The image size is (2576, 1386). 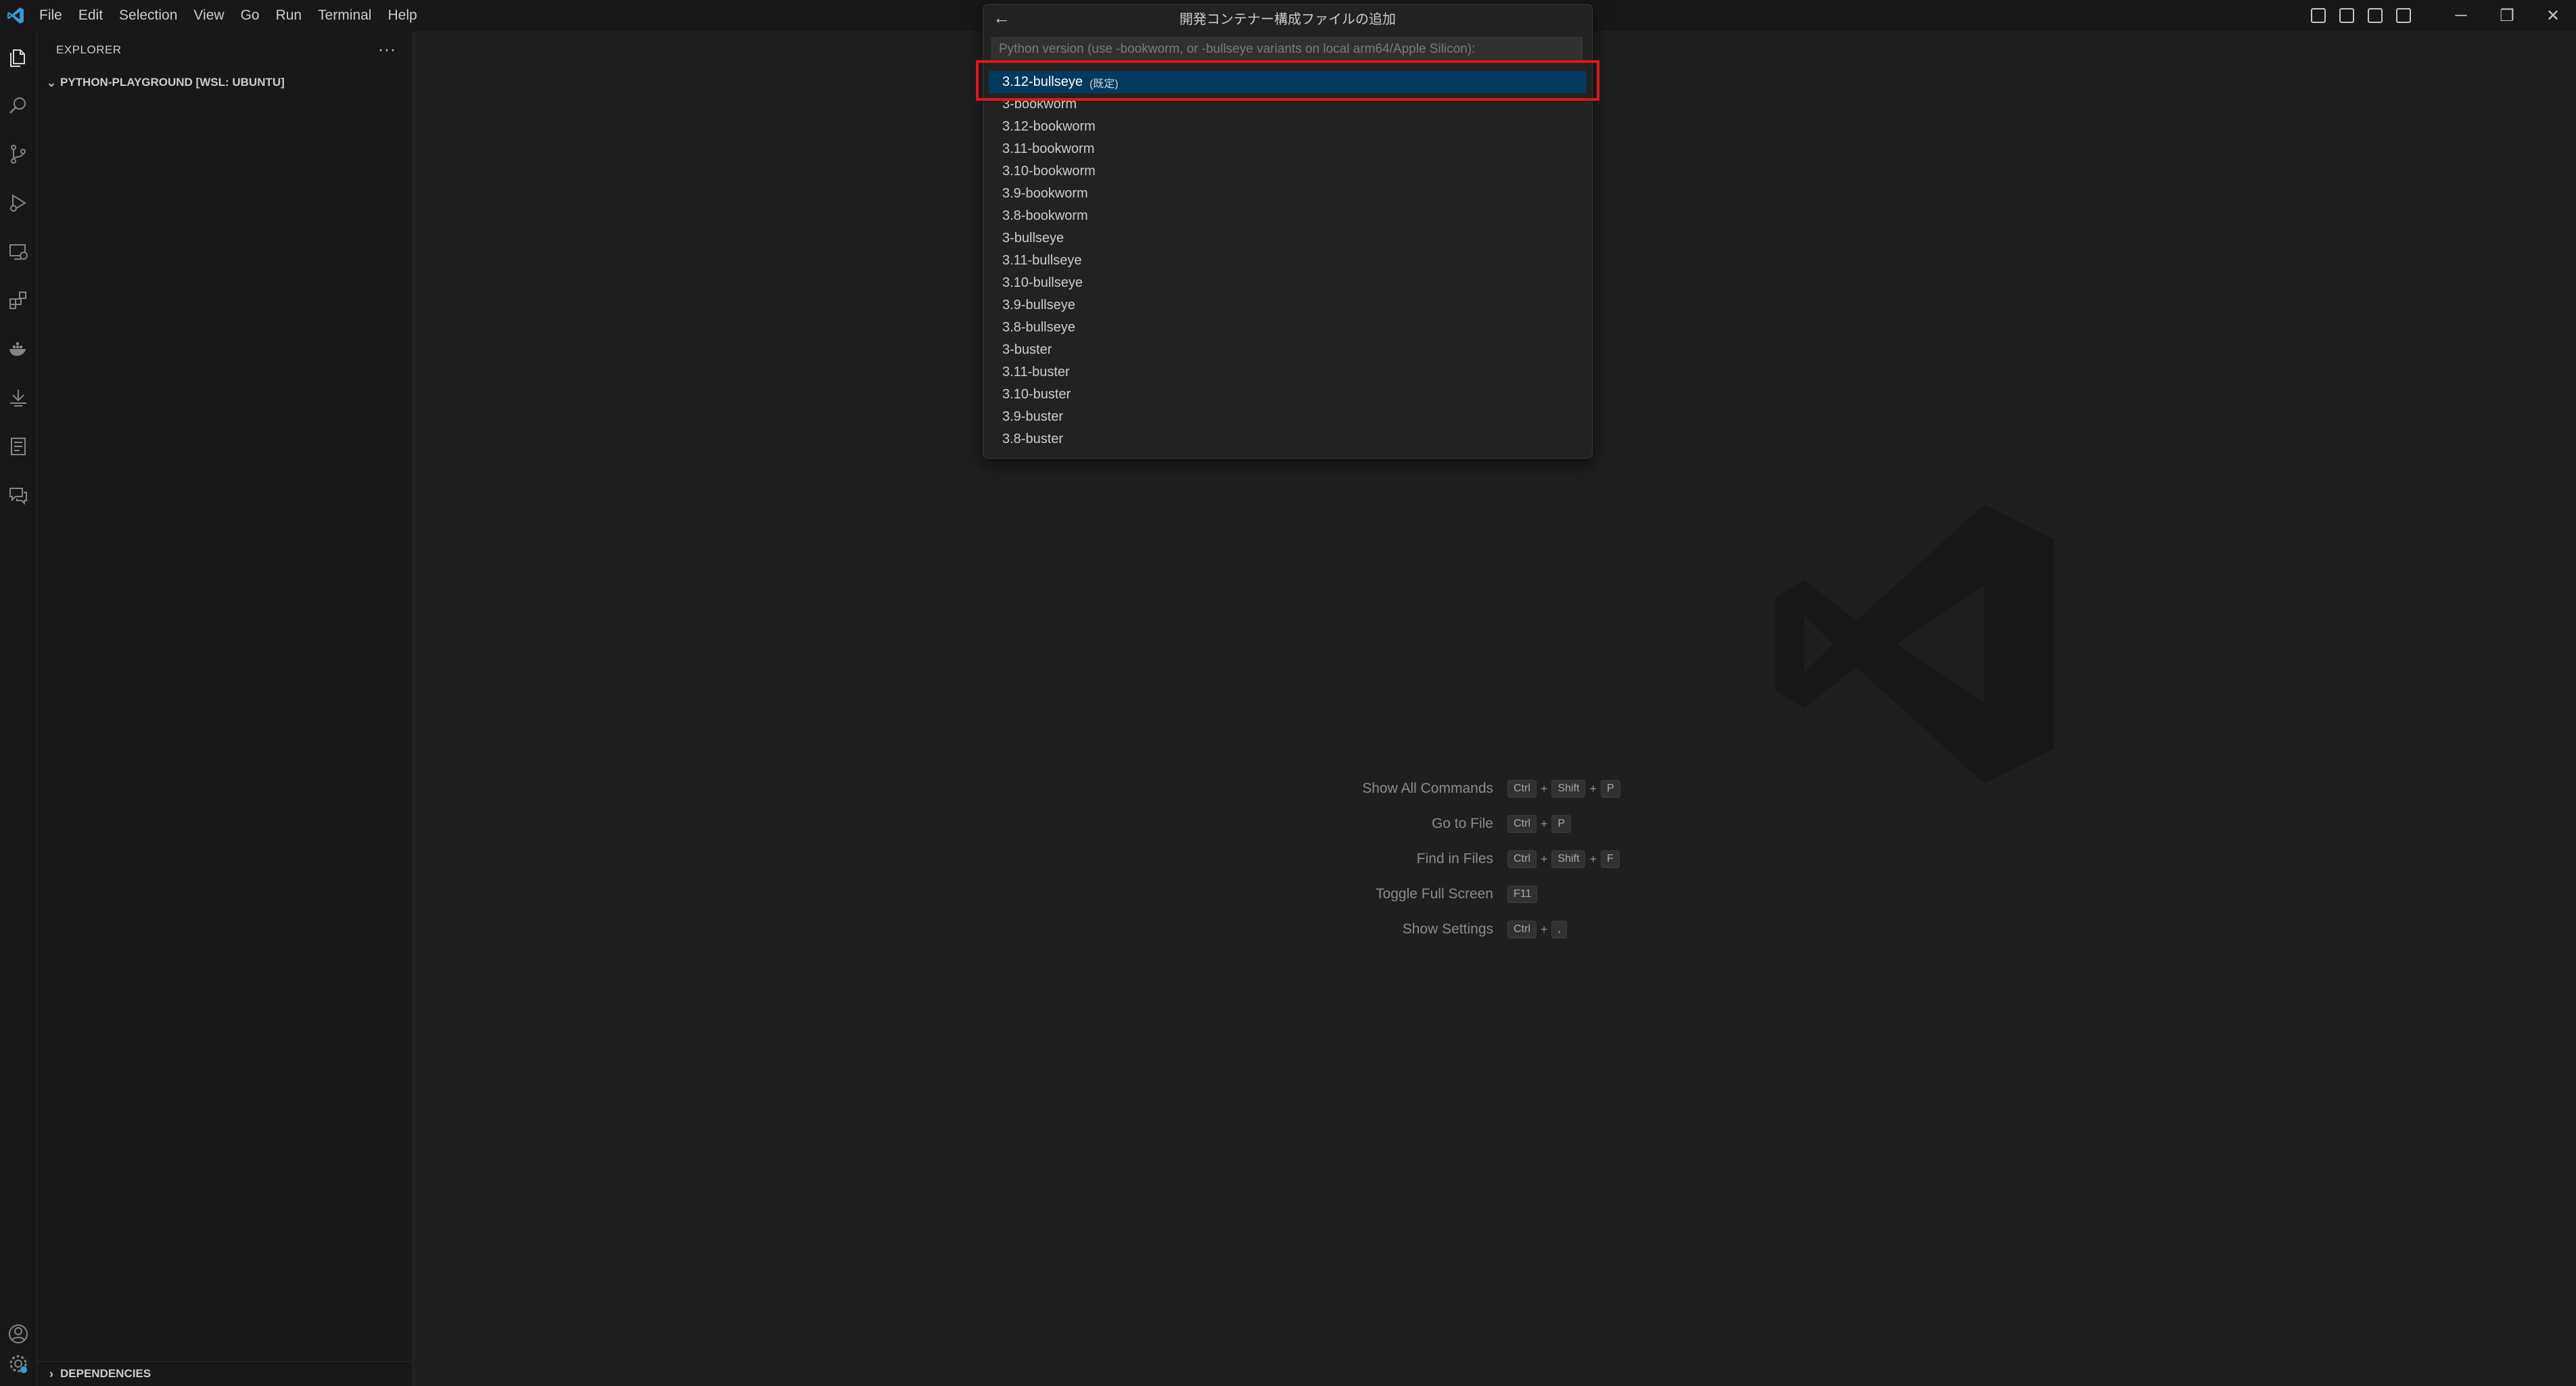 I want to click on quick-pick-title: 開発コンテナー構成ファイルの追加, so click(x=1287, y=19).